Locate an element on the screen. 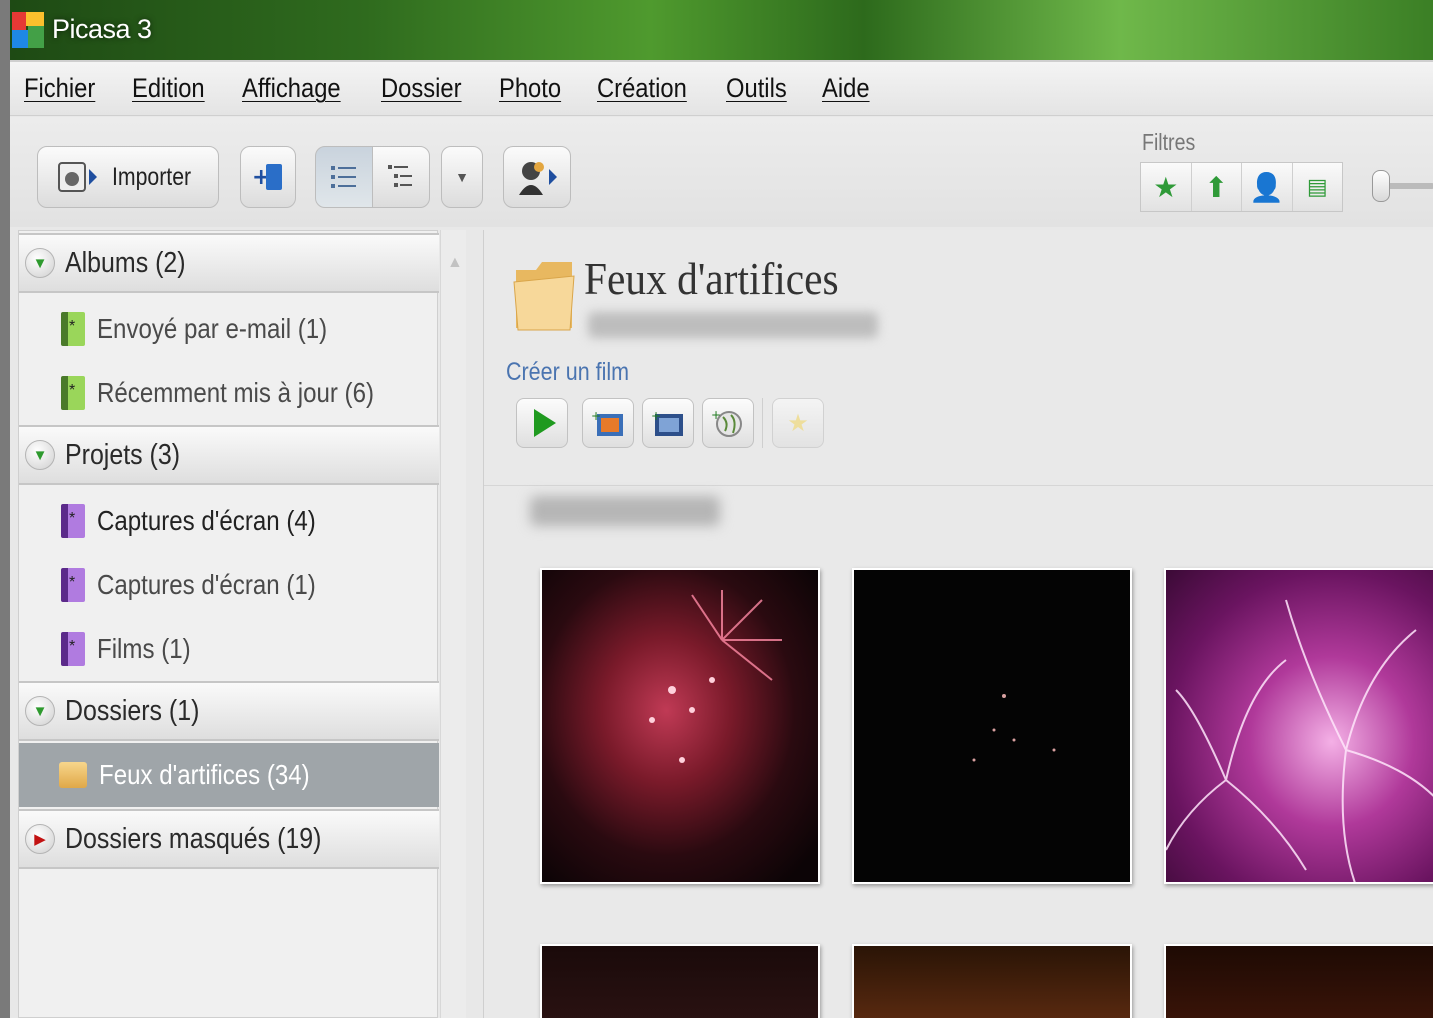 Image resolution: width=1433 pixels, height=1018 pixels. firework-dark-image is located at coordinates (1014, 728).